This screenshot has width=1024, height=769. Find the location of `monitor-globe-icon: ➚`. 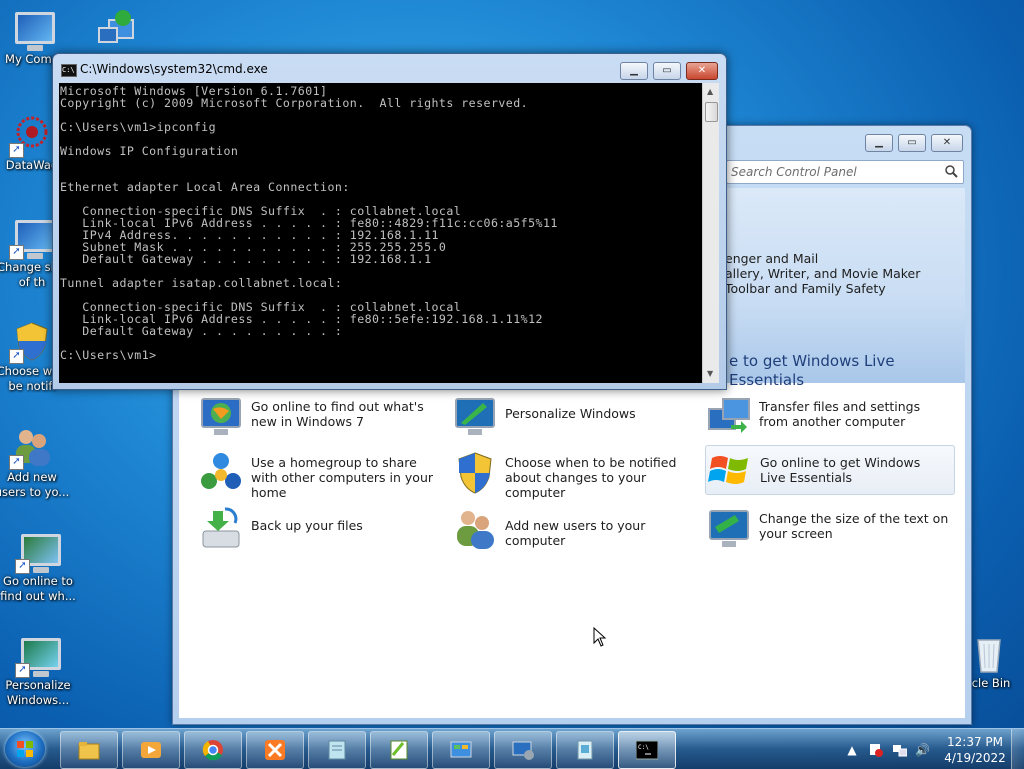

monitor-globe-icon: ➚ is located at coordinates (38, 552).